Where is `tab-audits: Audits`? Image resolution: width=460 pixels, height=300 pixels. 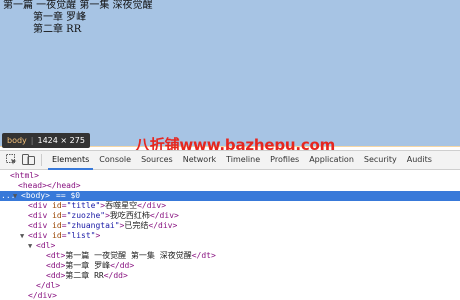 tab-audits: Audits is located at coordinates (419, 160).